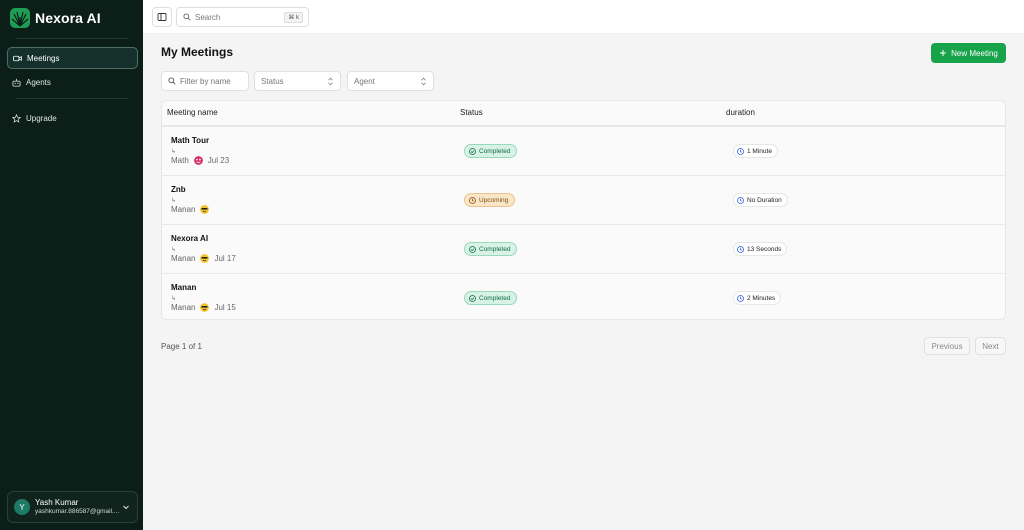 Image resolution: width=1024 pixels, height=530 pixels. Describe the element at coordinates (583, 296) in the screenshot. I see `table-row: Manan ↳ Manan Jul 15 Completed 2 Minutes` at that location.